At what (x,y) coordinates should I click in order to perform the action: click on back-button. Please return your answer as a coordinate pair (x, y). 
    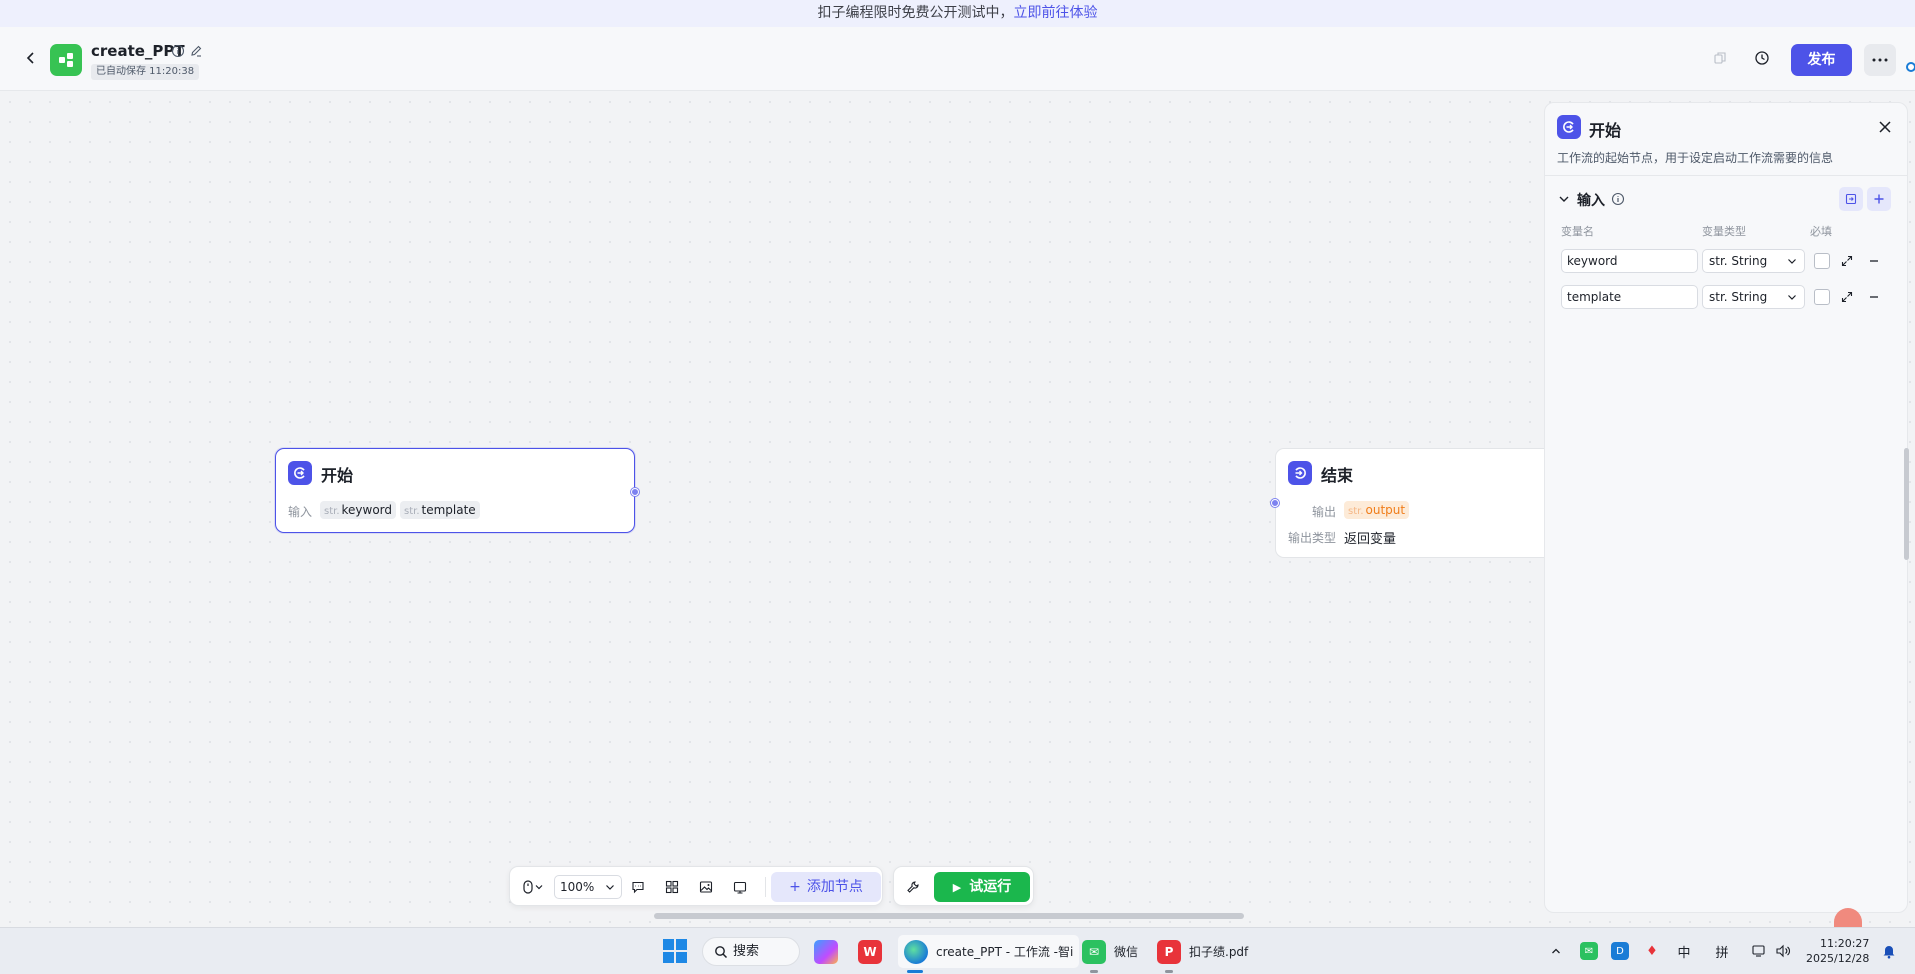
    Looking at the image, I should click on (31, 58).